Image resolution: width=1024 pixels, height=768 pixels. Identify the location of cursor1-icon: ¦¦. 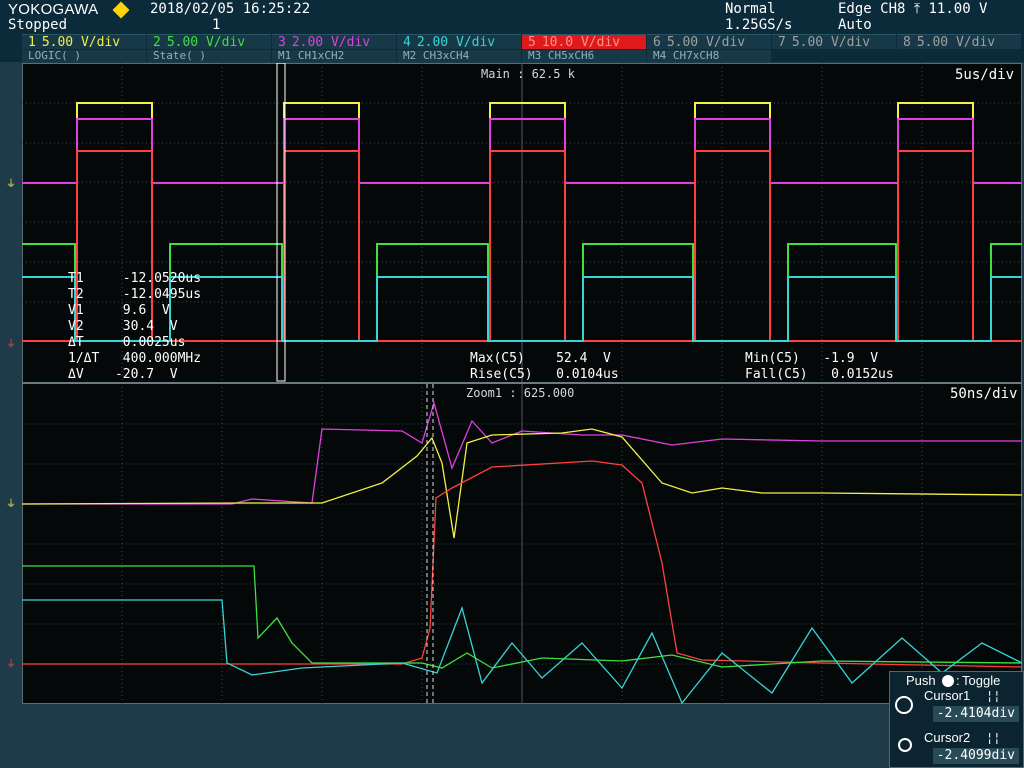
(993, 696).